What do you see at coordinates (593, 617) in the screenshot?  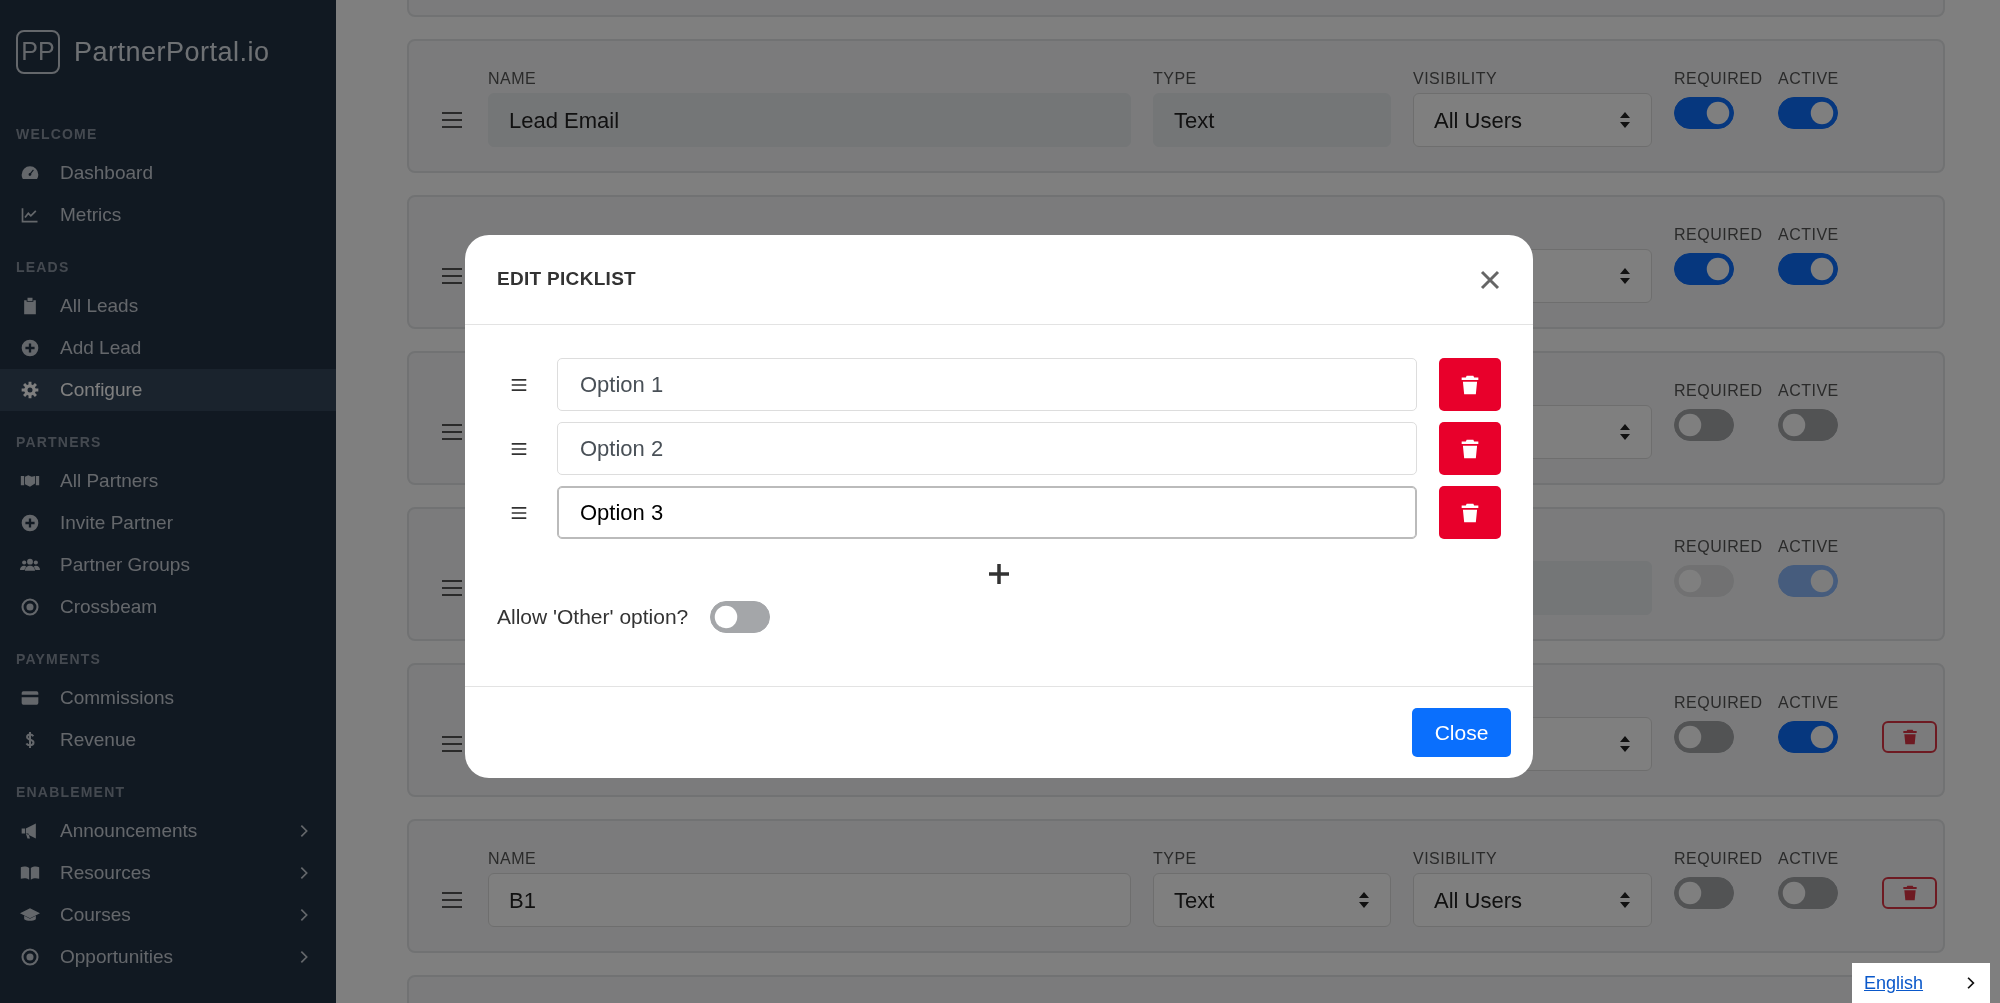 I see `option-label: Allow 'Other' option?` at bounding box center [593, 617].